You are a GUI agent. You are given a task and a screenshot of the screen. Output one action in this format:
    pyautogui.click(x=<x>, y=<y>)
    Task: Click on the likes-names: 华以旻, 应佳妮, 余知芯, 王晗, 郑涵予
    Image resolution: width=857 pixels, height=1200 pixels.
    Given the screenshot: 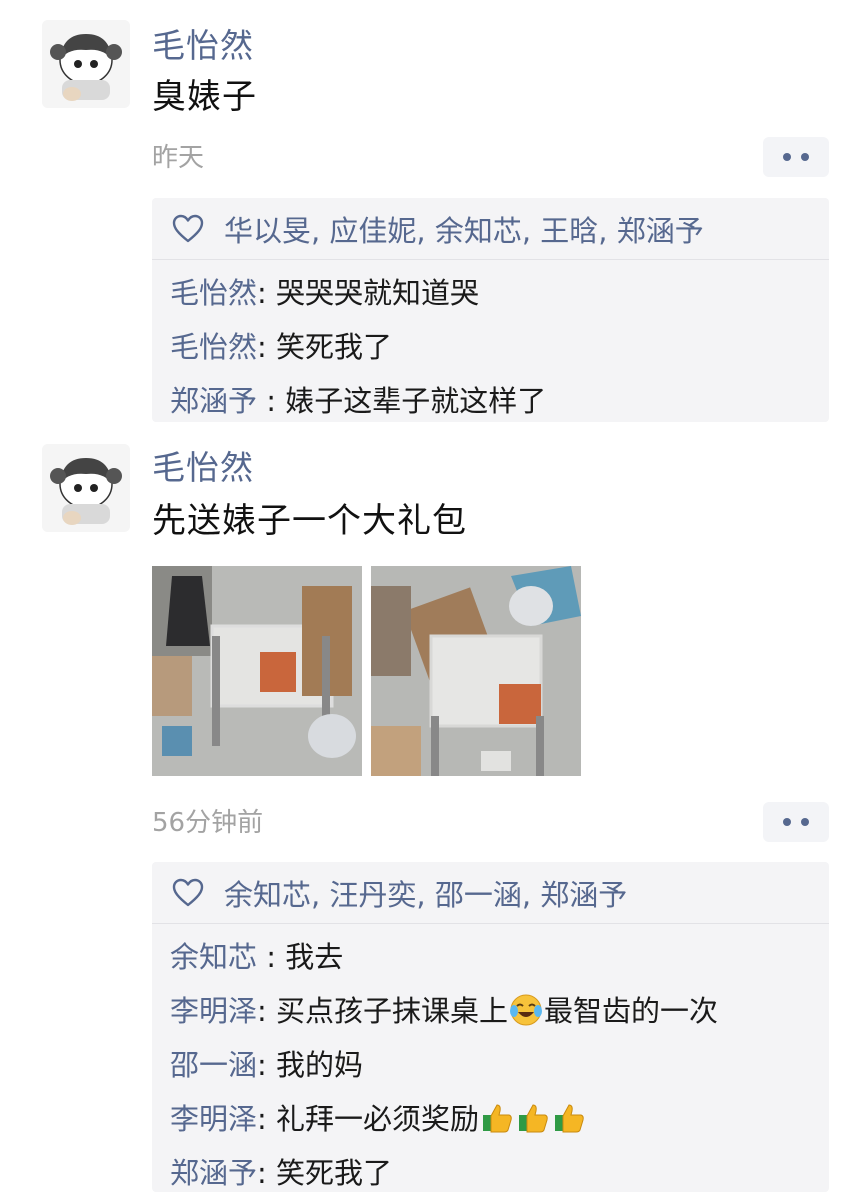 What is the action you would take?
    pyautogui.click(x=464, y=229)
    